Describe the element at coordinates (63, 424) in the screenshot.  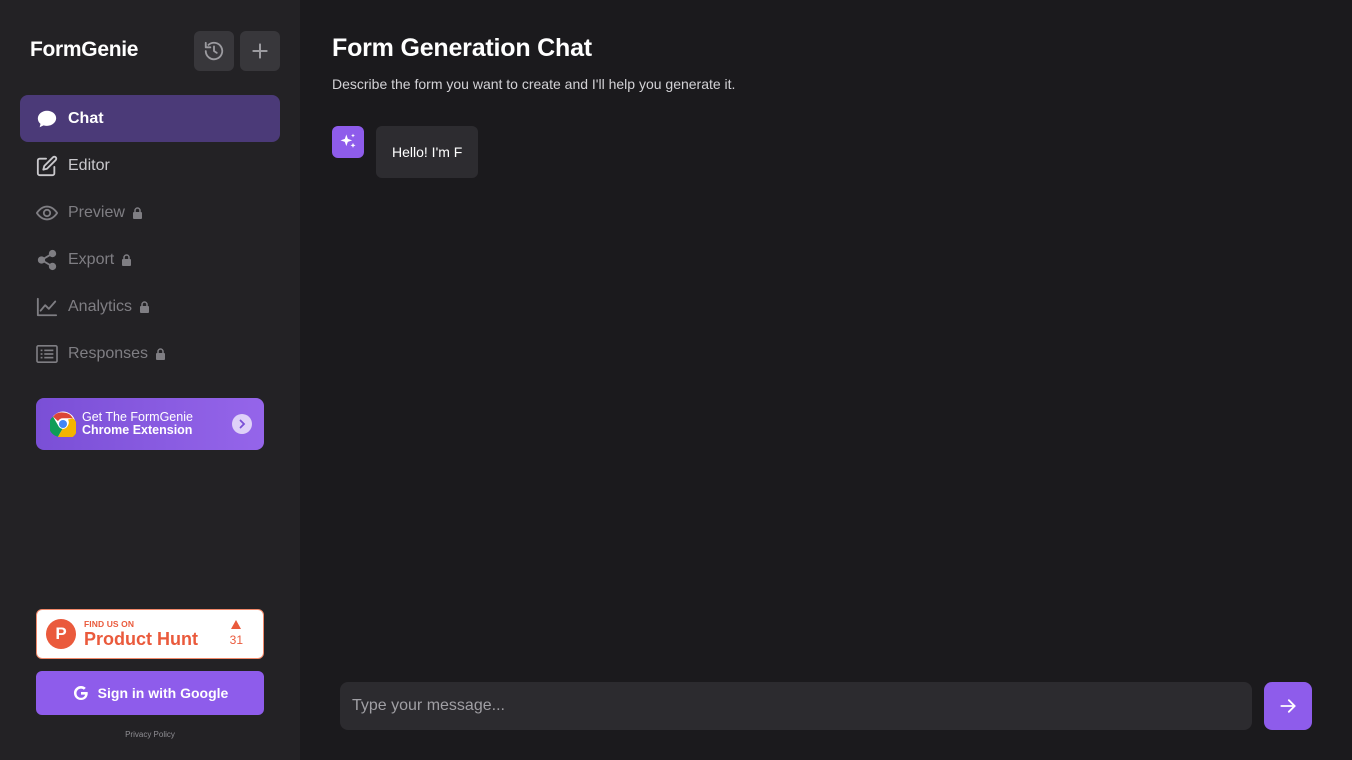
I see `chrome-icon` at that location.